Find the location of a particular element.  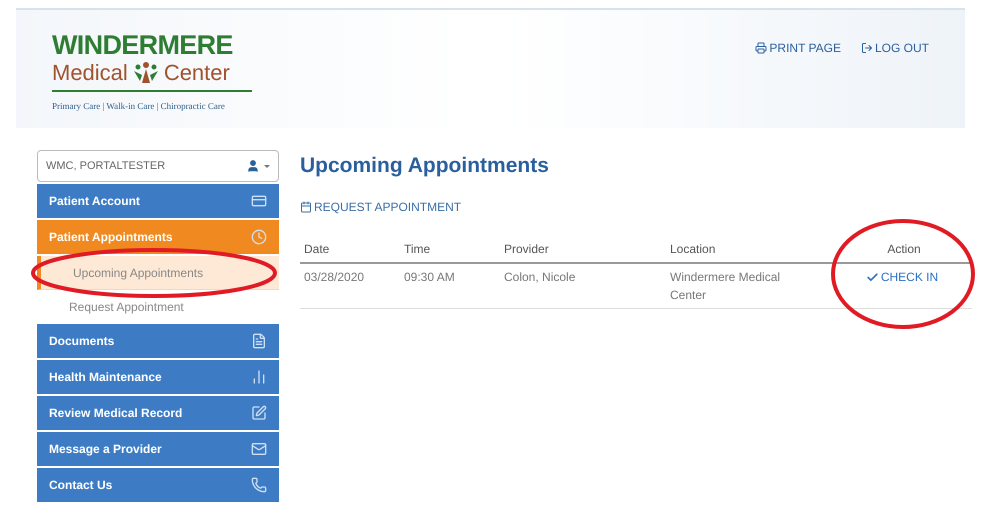

mail-icon is located at coordinates (259, 449).